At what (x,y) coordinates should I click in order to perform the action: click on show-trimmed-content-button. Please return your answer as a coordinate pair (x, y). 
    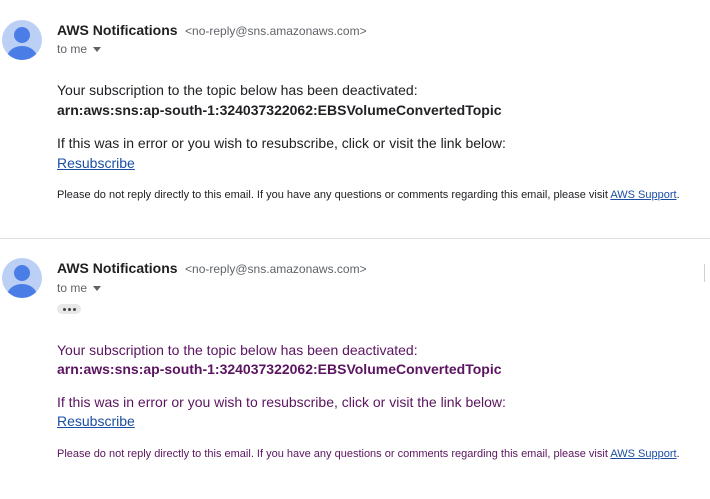
    Looking at the image, I should click on (69, 309).